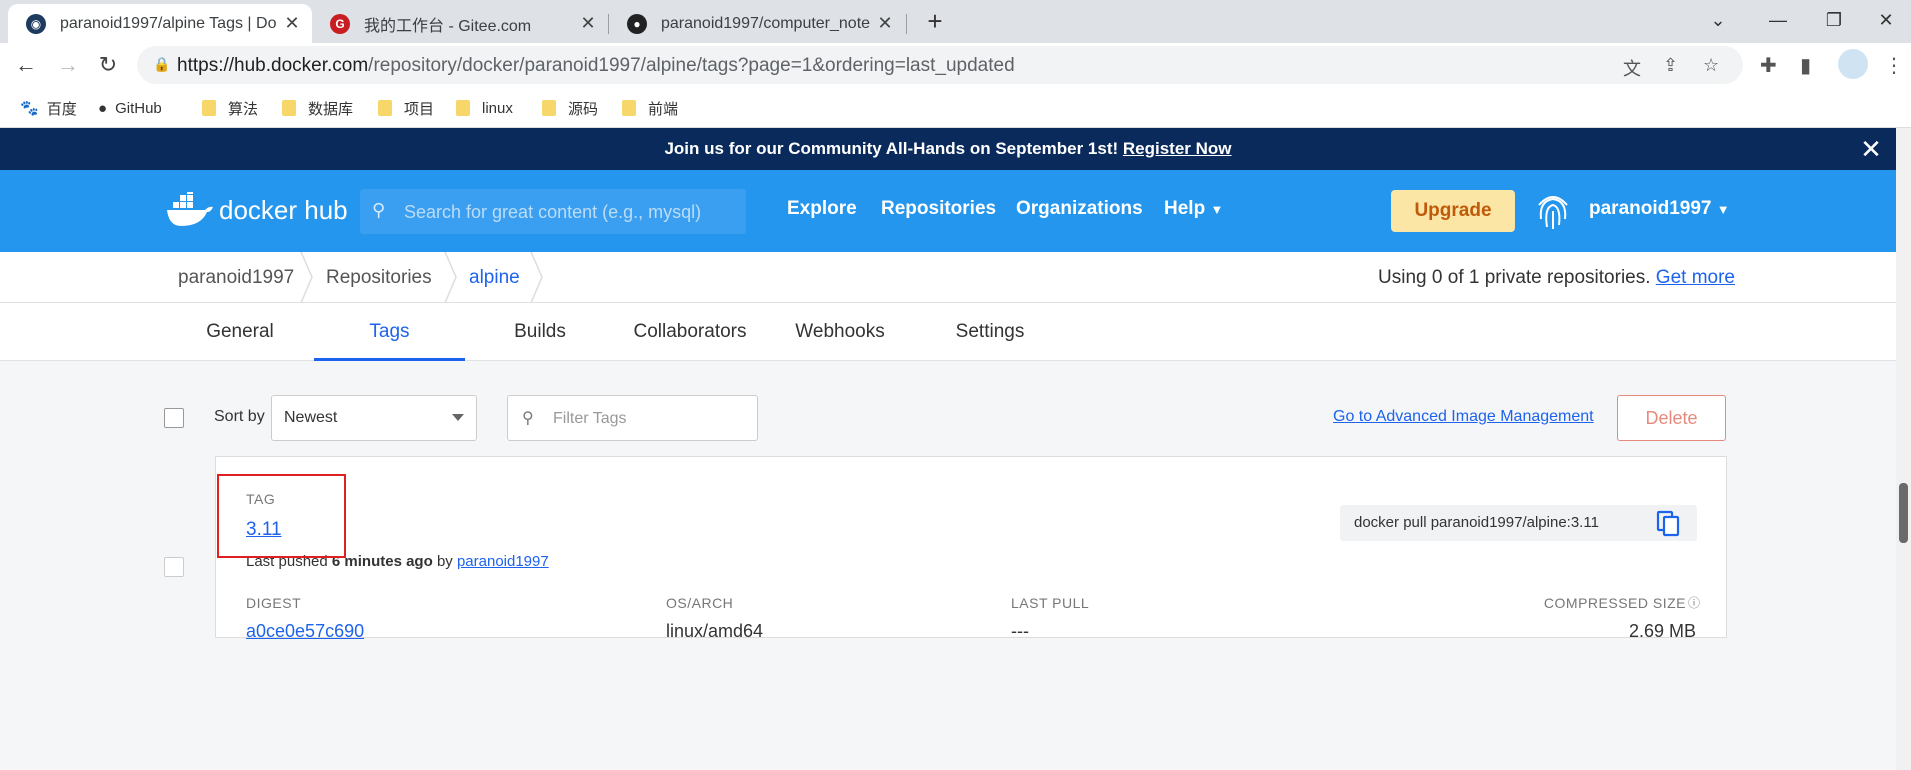 The width and height of the screenshot is (1911, 770). Describe the element at coordinates (503, 561) in the screenshot. I see `pushed-by-user-link: paranoid1997` at that location.